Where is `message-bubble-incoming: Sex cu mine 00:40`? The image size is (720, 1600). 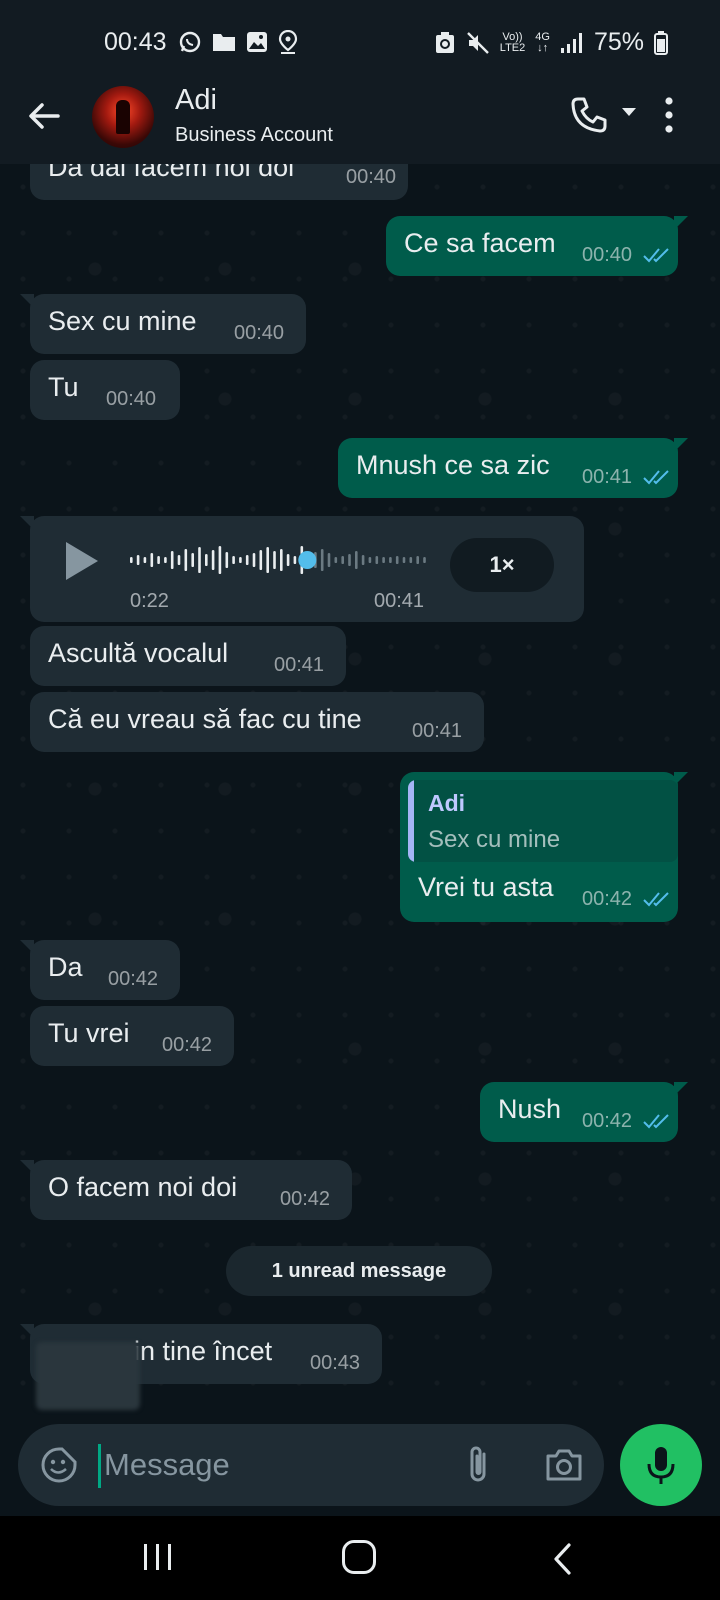 message-bubble-incoming: Sex cu mine 00:40 is located at coordinates (163, 324).